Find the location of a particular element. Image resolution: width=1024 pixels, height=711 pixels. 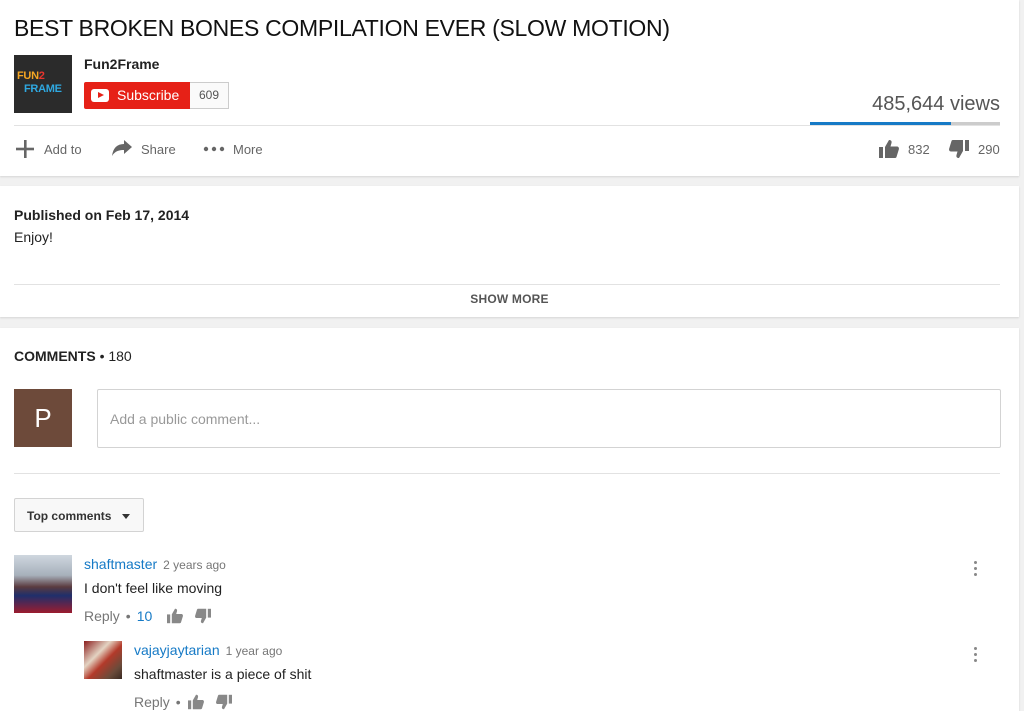

subscriber-count: 609 is located at coordinates (209, 95).